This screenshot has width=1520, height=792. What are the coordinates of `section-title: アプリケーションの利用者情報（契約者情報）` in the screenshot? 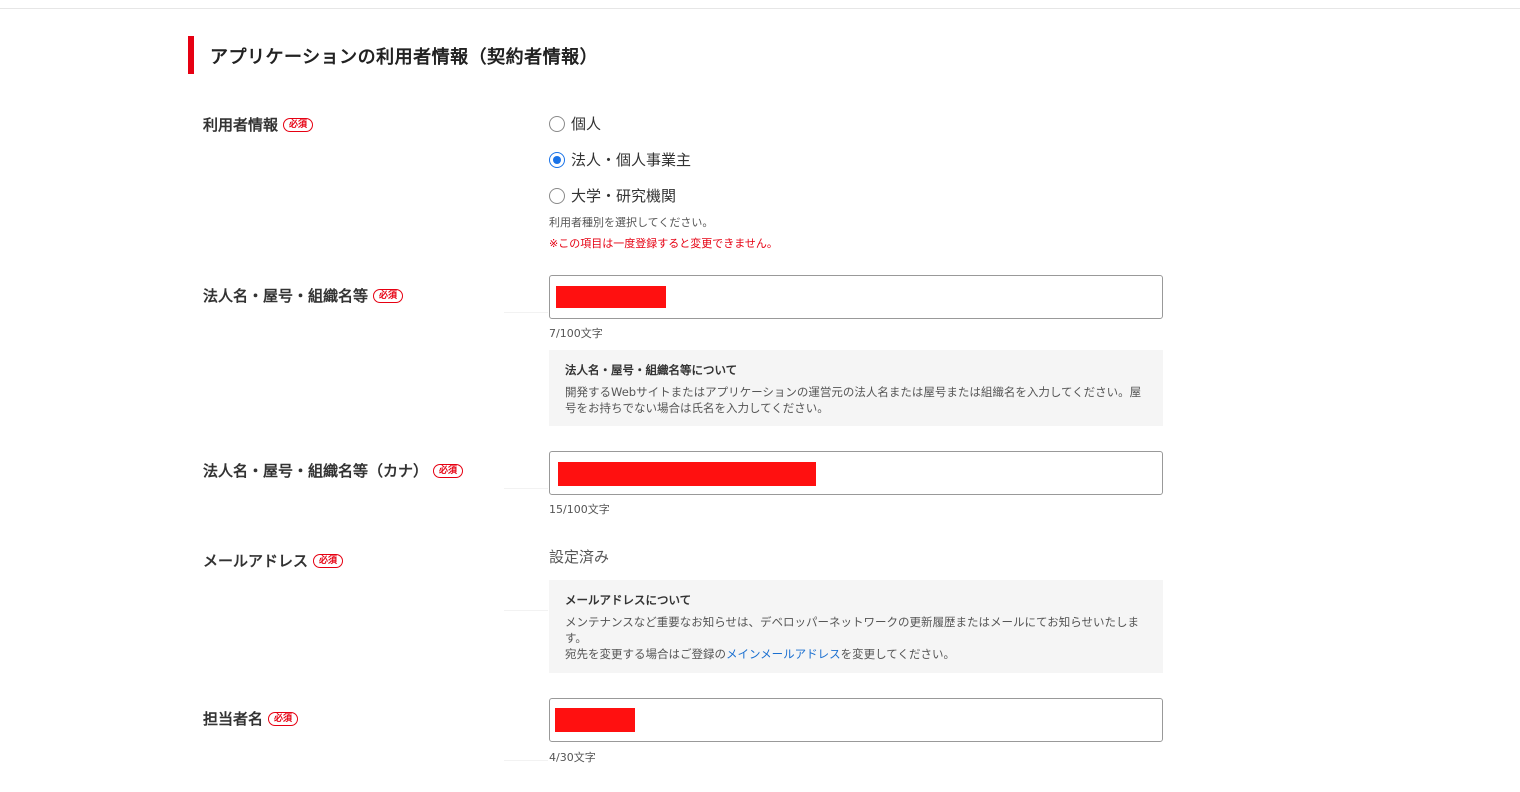 It's located at (404, 57).